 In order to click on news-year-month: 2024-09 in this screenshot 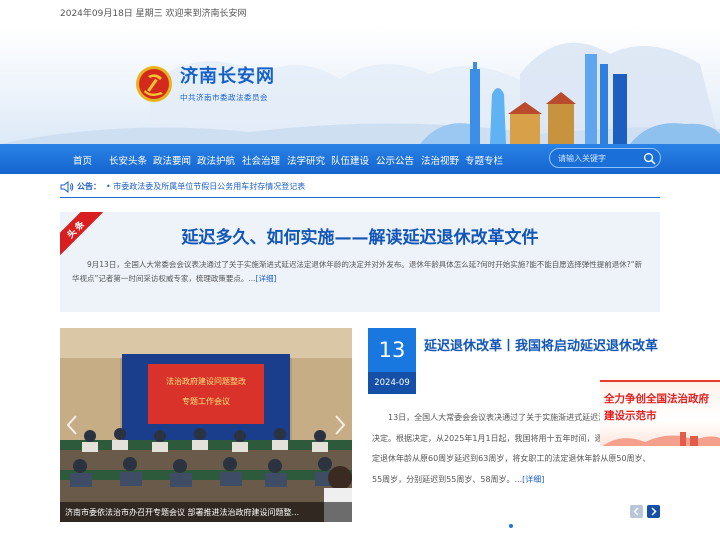, I will do `click(392, 383)`.